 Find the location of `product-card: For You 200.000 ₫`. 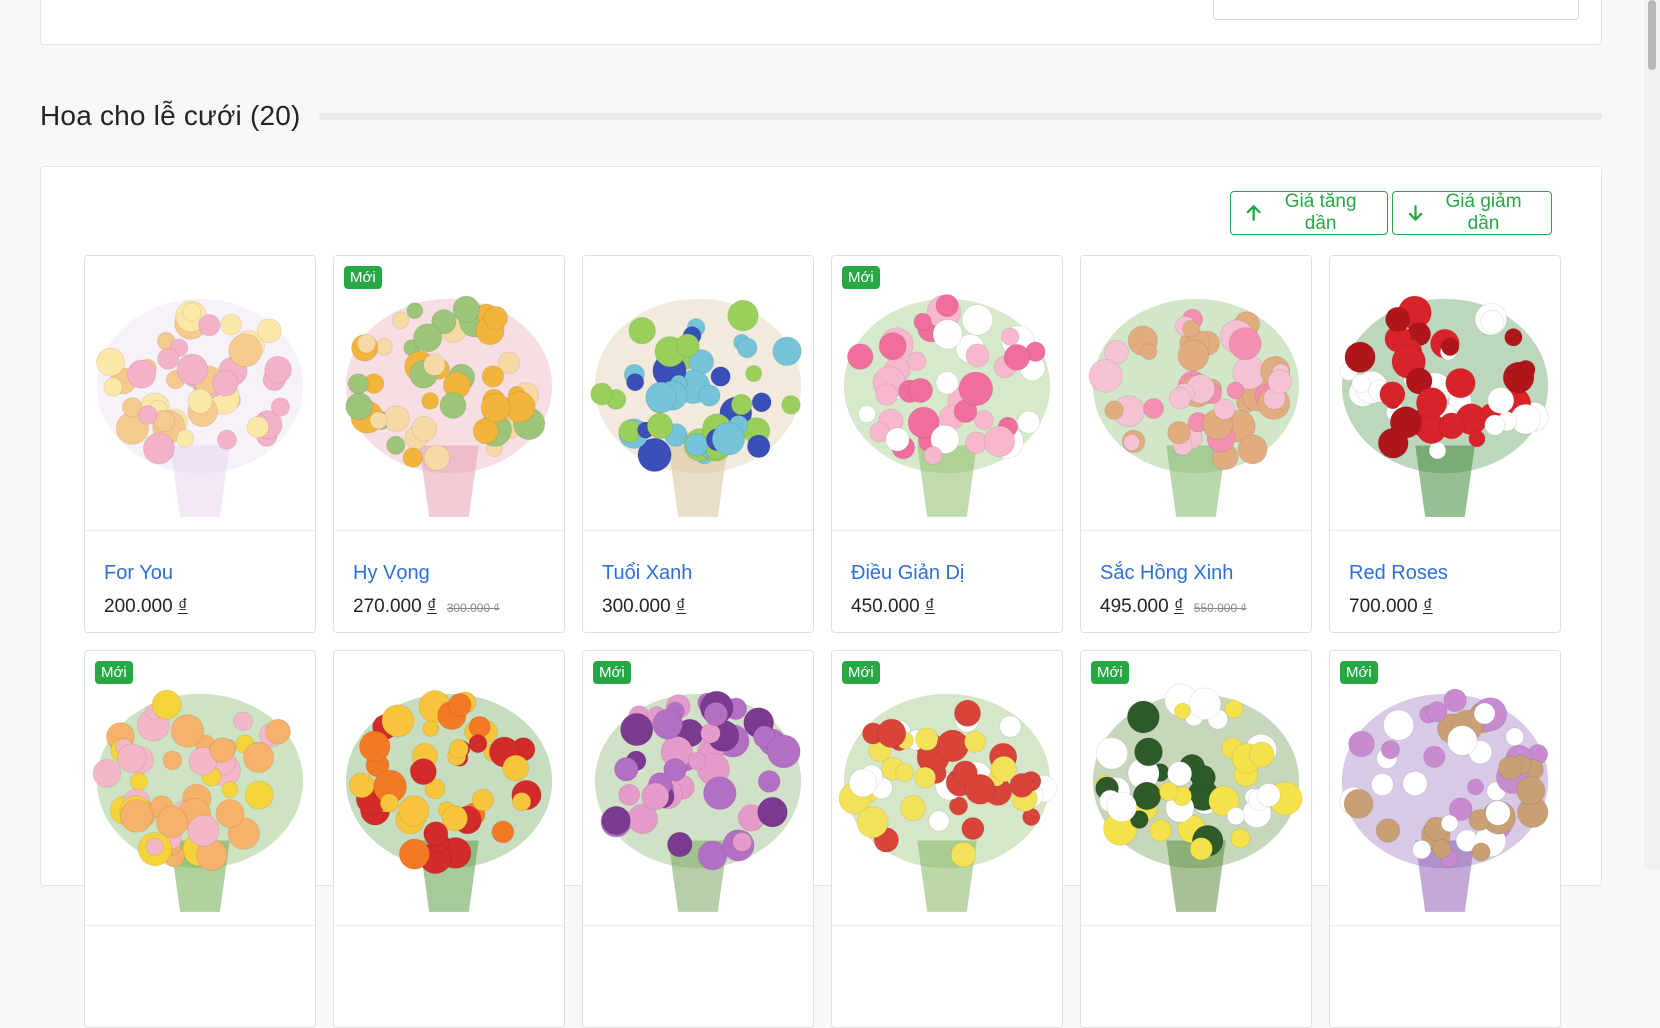

product-card: For You 200.000 ₫ is located at coordinates (200, 444).